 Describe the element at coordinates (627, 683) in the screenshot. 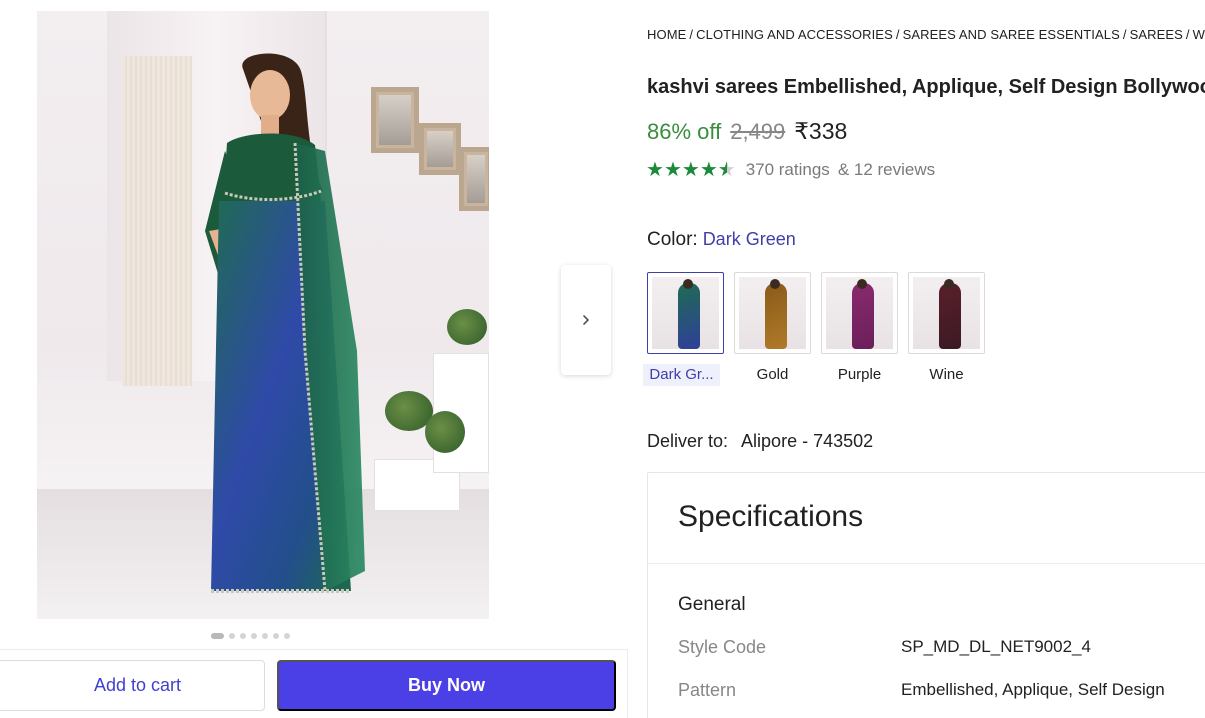

I see `action-bar-vertical-divider` at that location.